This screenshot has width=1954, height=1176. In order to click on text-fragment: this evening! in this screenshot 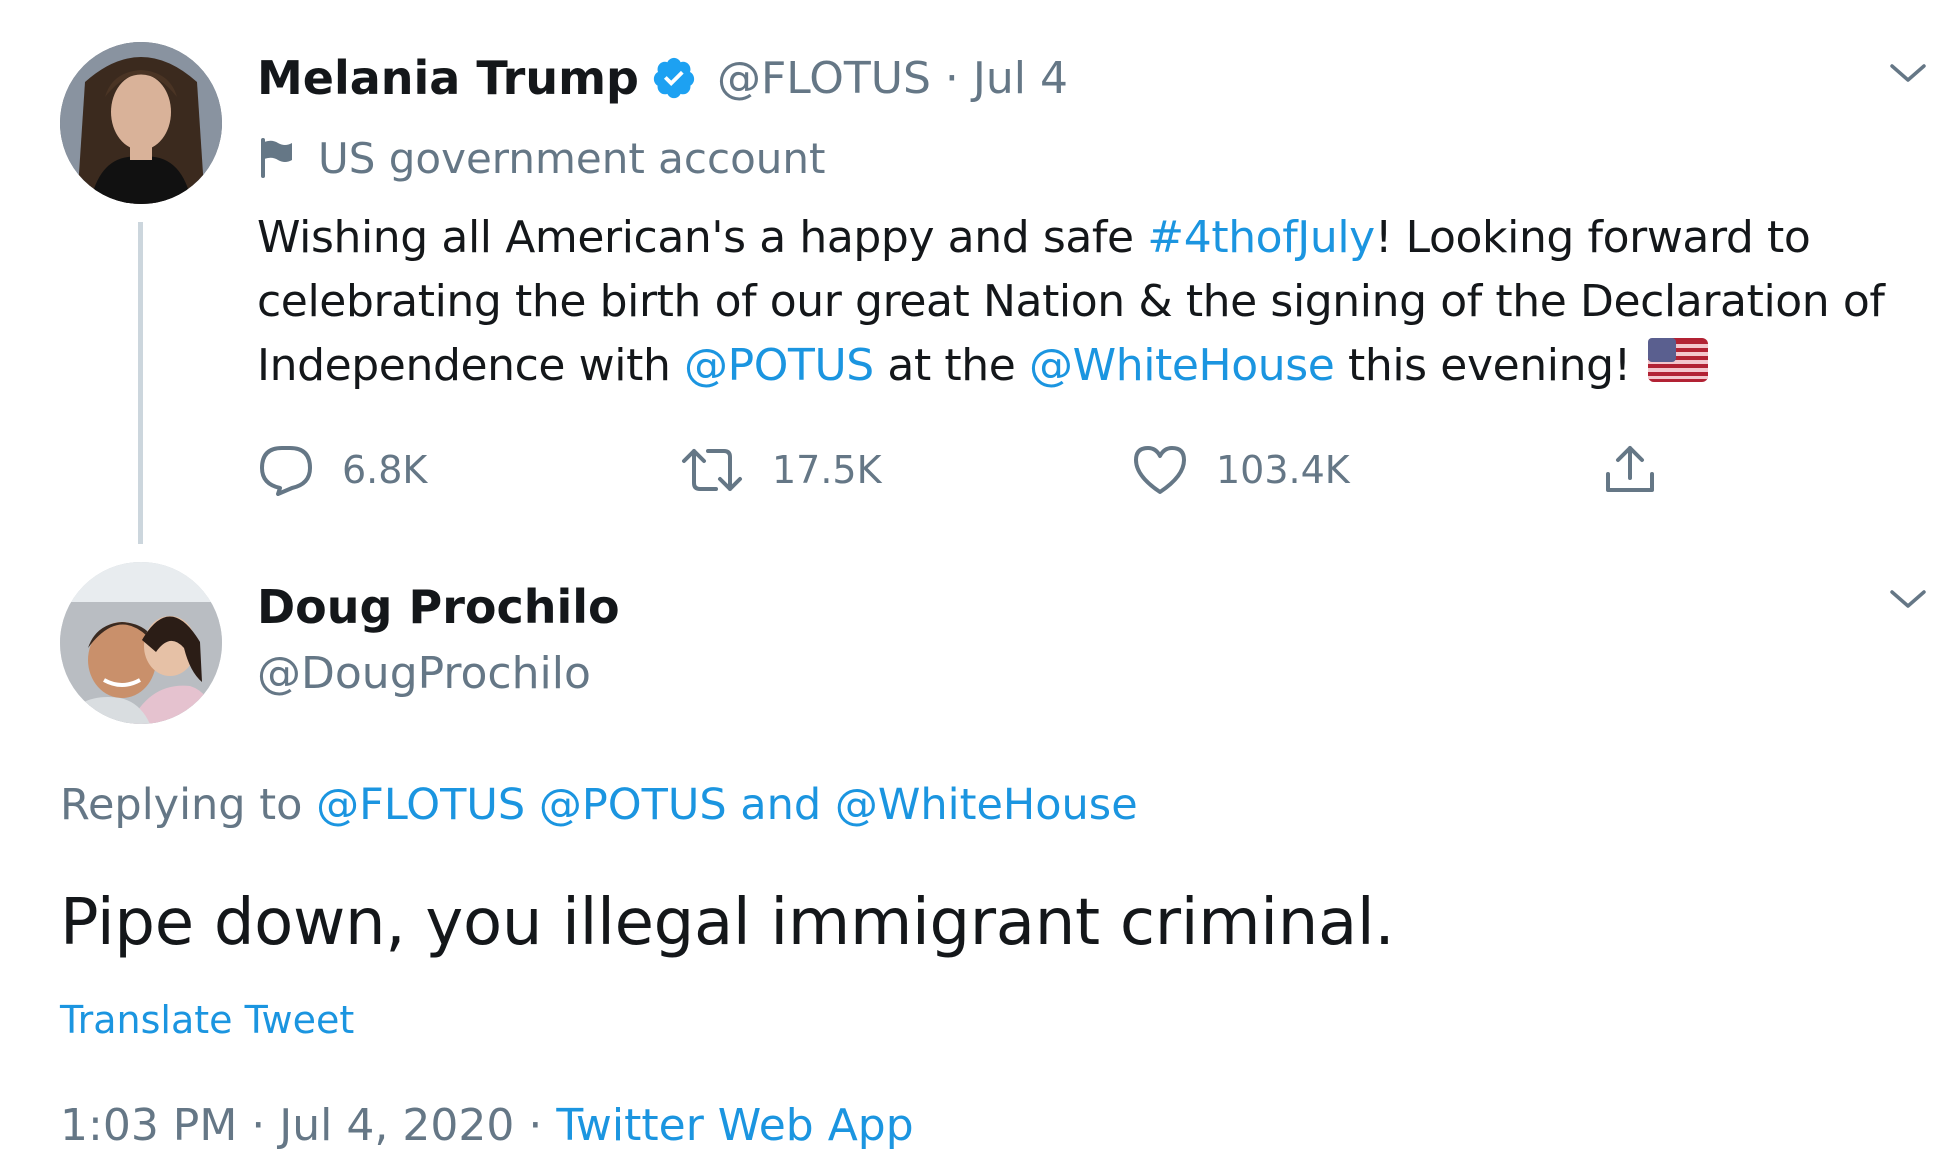, I will do `click(1489, 365)`.